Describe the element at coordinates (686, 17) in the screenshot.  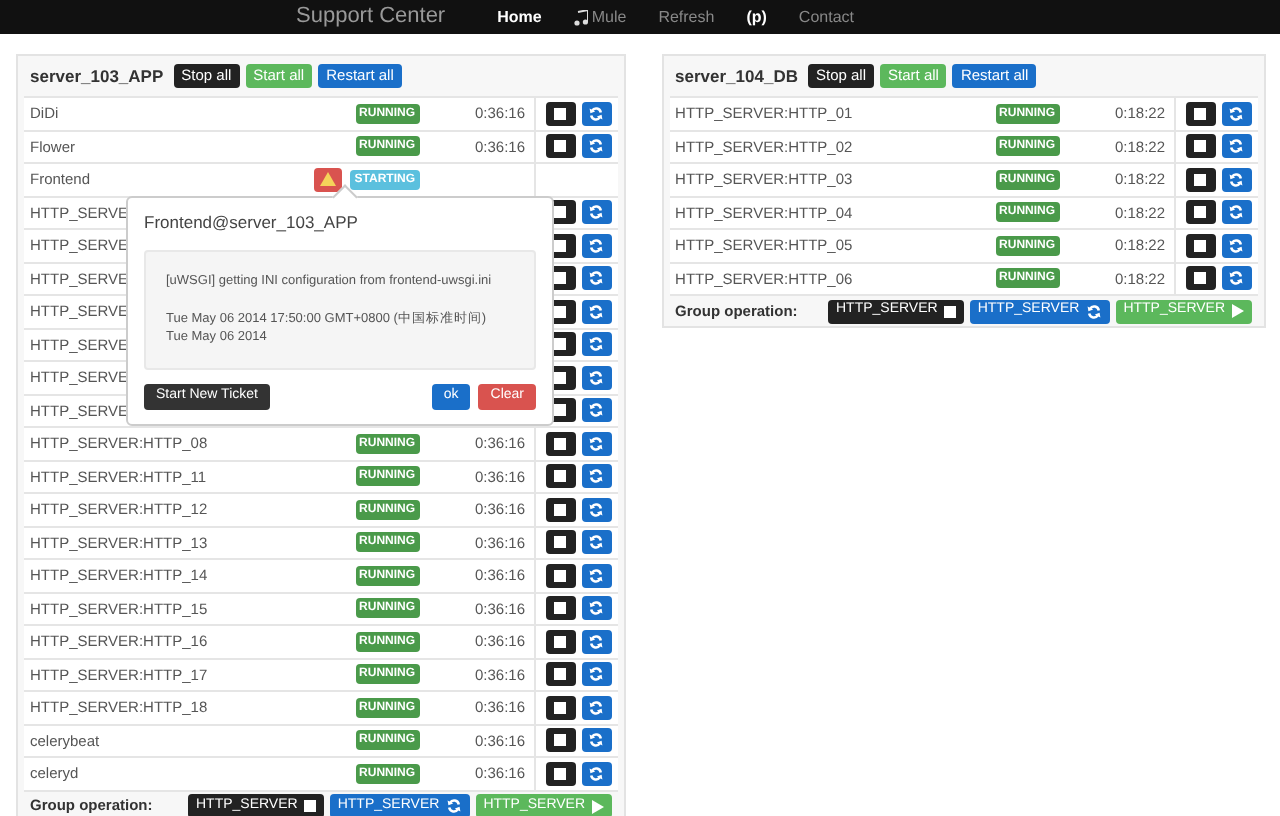
I see `nav-link: Refresh` at that location.